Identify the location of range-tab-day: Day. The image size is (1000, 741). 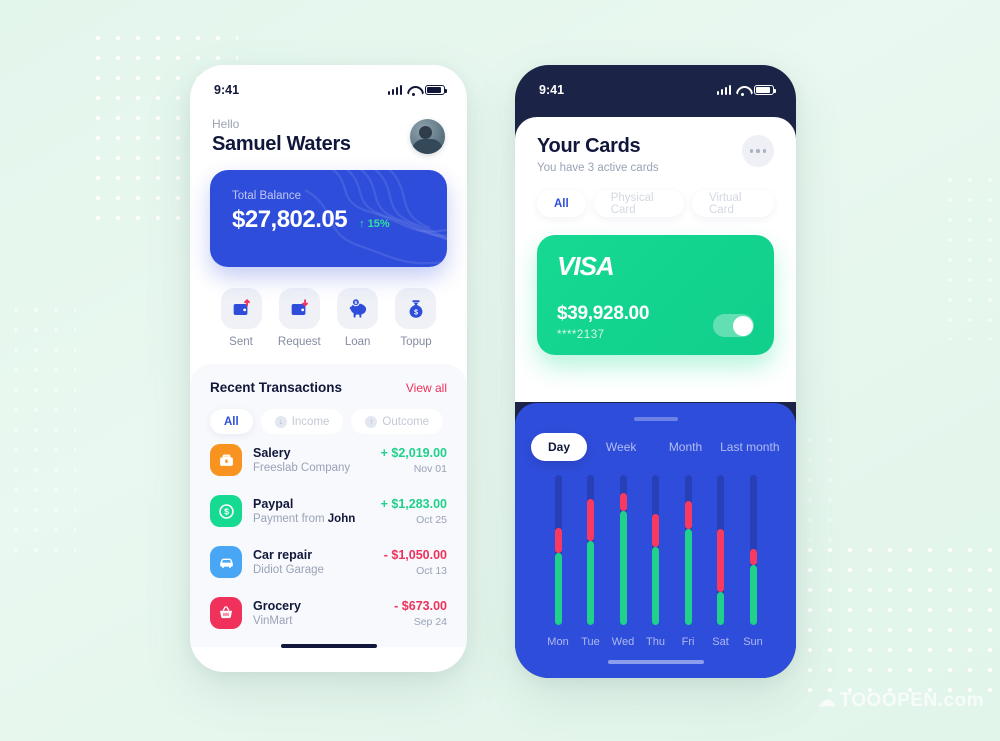
(559, 447).